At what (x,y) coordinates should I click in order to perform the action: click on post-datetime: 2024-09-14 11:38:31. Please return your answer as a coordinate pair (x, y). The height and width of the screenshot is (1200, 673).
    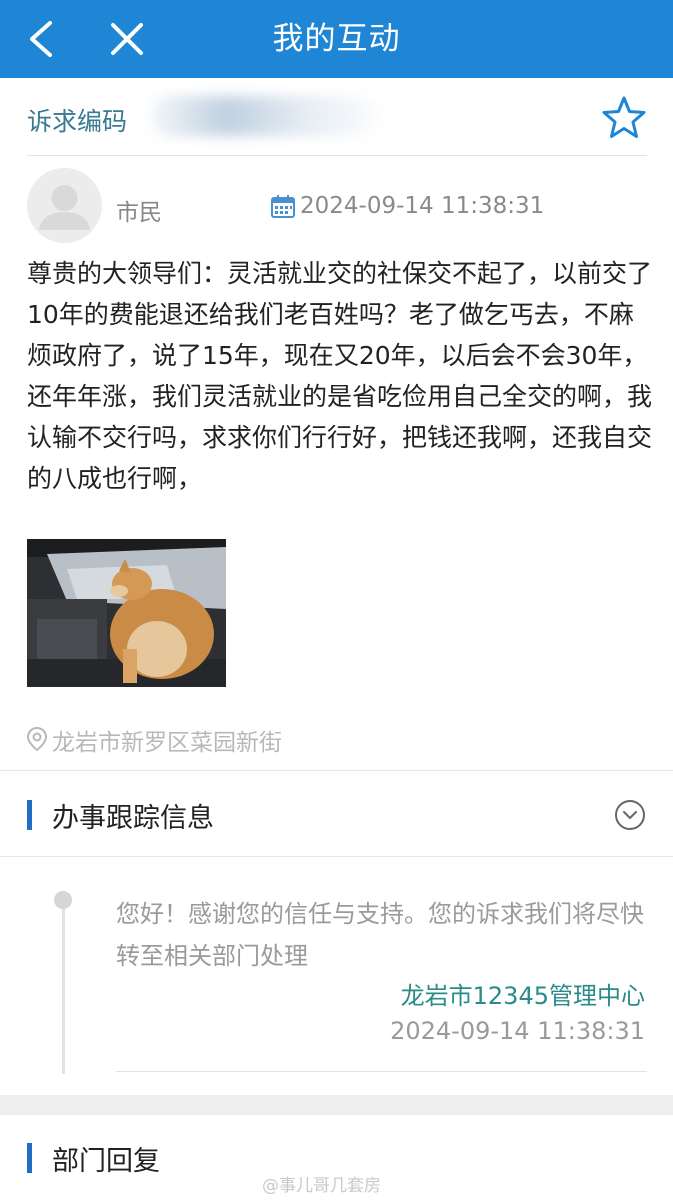
    Looking at the image, I should click on (422, 206).